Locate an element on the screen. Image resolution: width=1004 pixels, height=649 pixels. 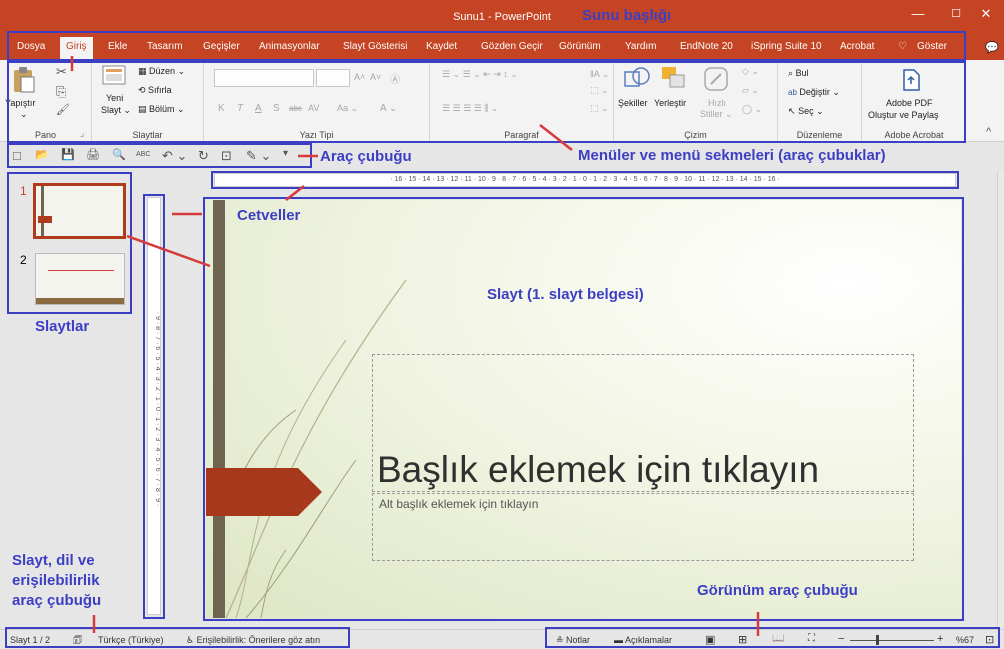
annotation-toolbar: Araç çubuğu is located at coordinates (366, 156).